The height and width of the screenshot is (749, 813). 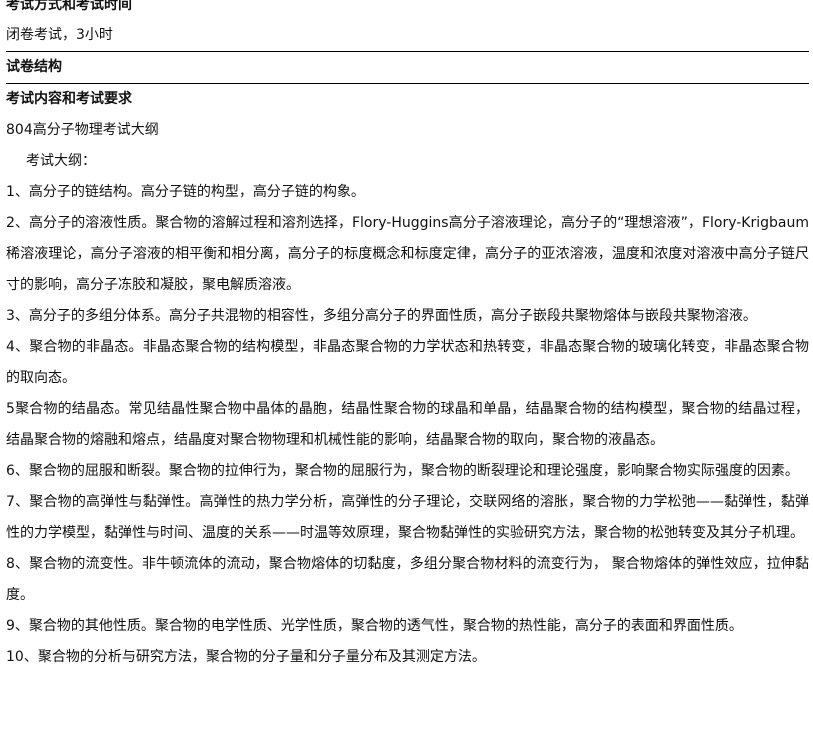 I want to click on exam-method-heading: 考试方式和考试时间, so click(x=69, y=6).